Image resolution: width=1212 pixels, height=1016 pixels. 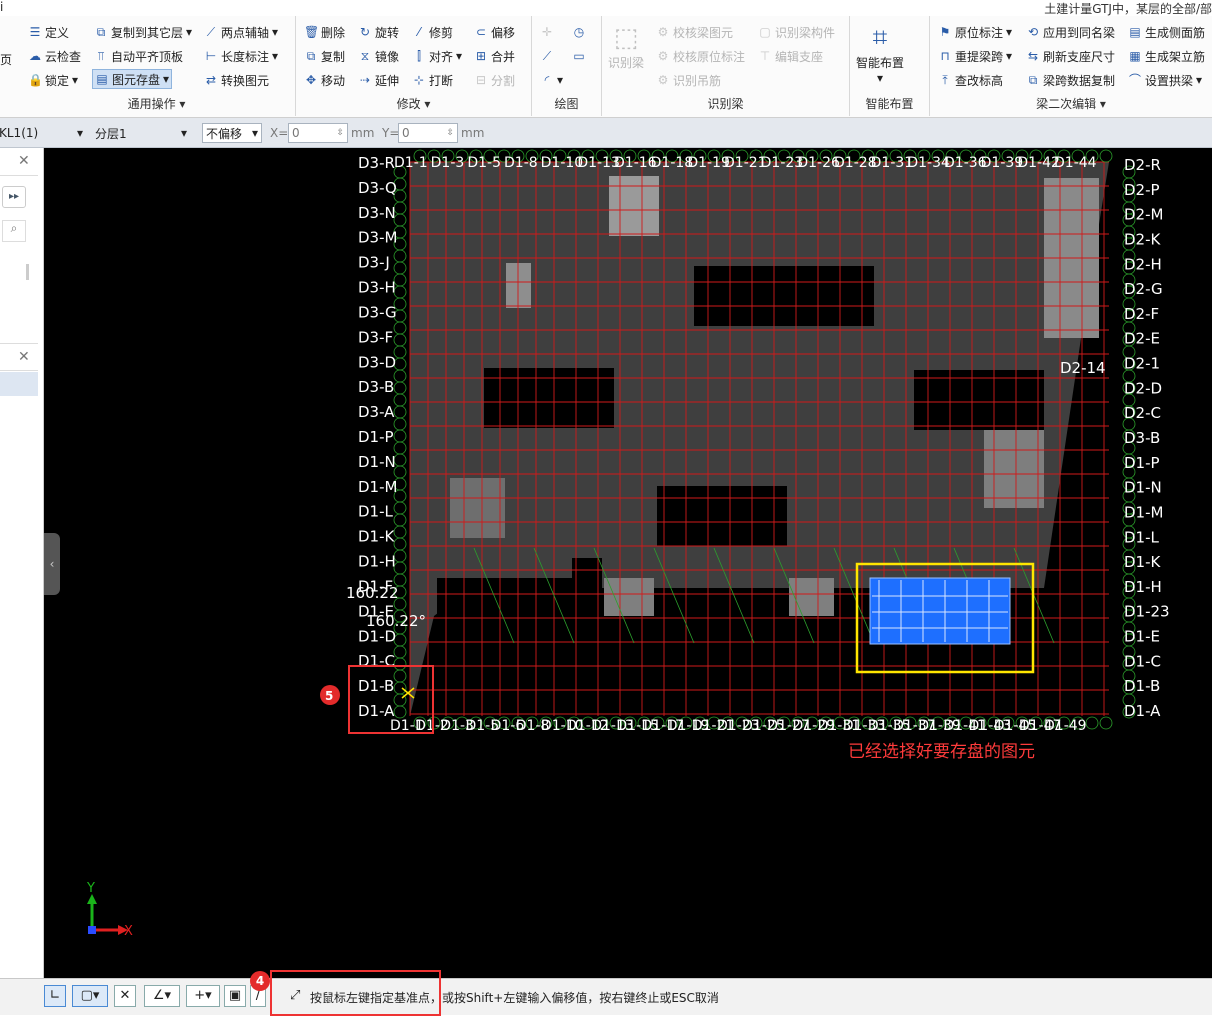 I want to click on left-axis-label: D3-R, so click(x=376, y=163).